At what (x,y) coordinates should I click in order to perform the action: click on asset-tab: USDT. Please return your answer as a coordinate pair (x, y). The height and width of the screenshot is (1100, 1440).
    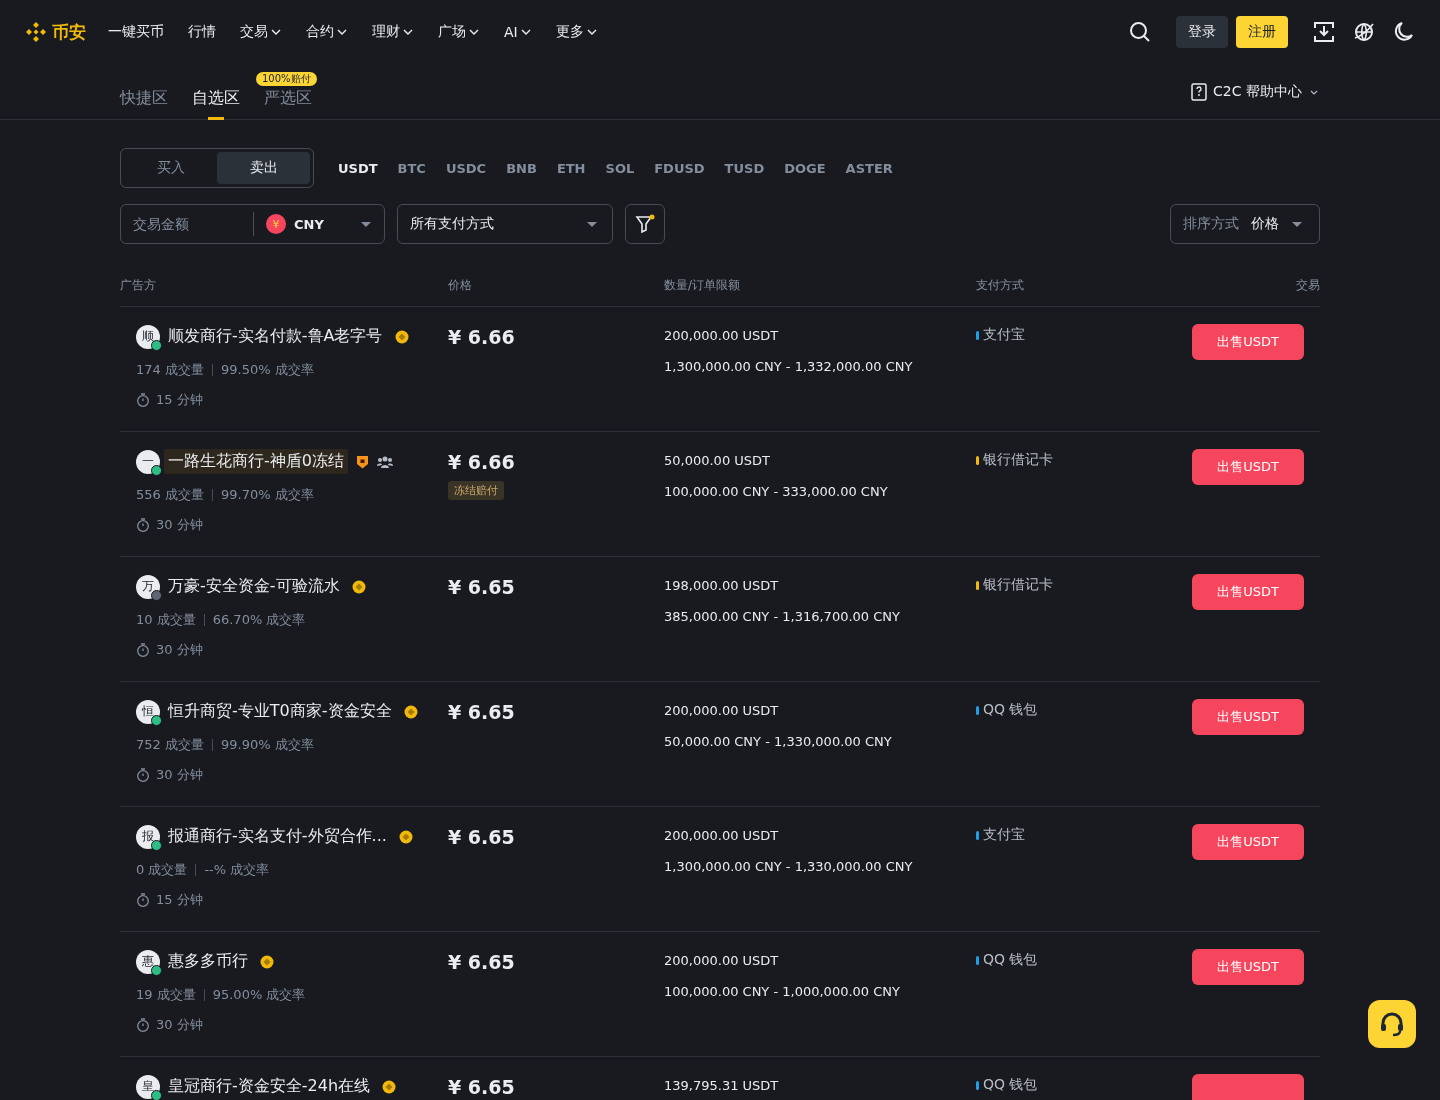
    Looking at the image, I should click on (358, 168).